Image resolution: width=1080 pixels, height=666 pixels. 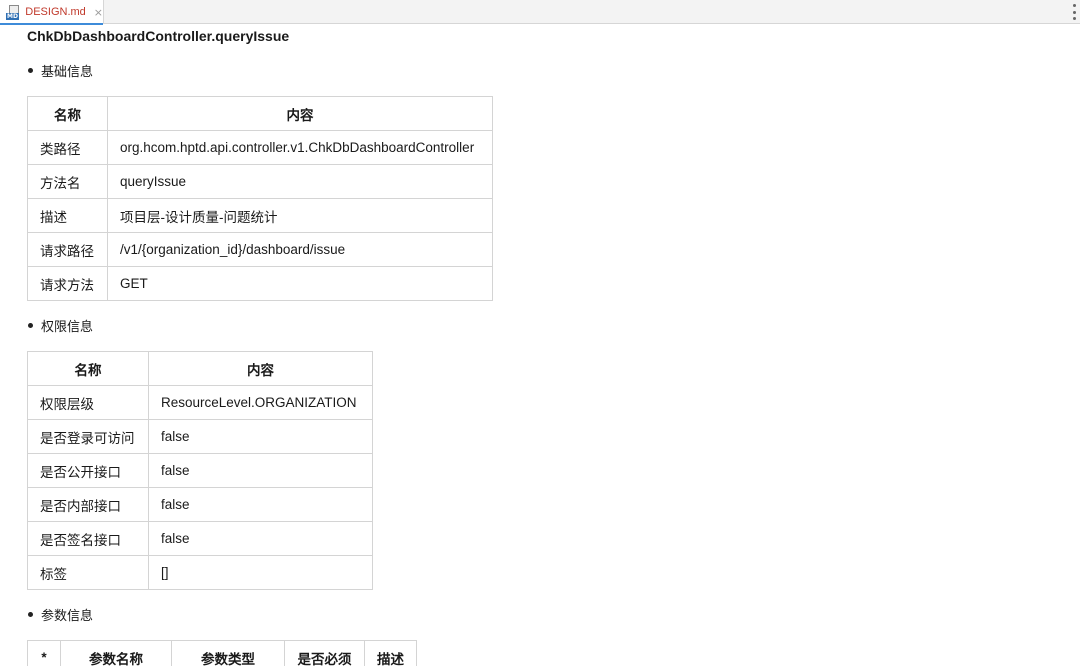 I want to click on table-cell: 是否内部接口, so click(x=88, y=504).